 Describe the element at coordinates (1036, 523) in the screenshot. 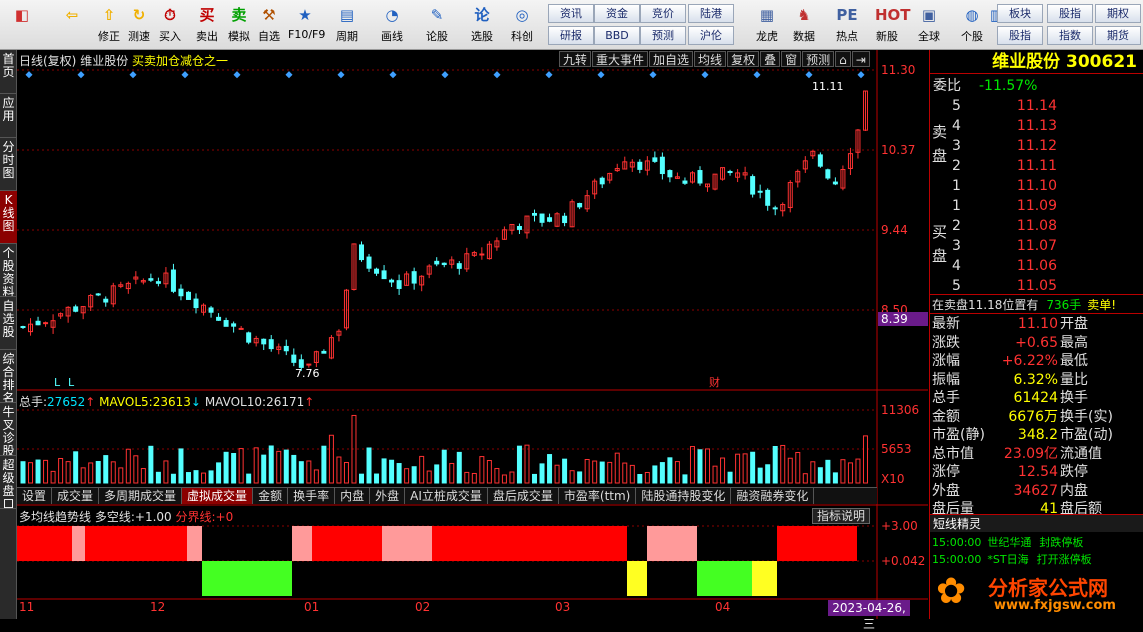

I see `news-title: 短线精灵` at that location.